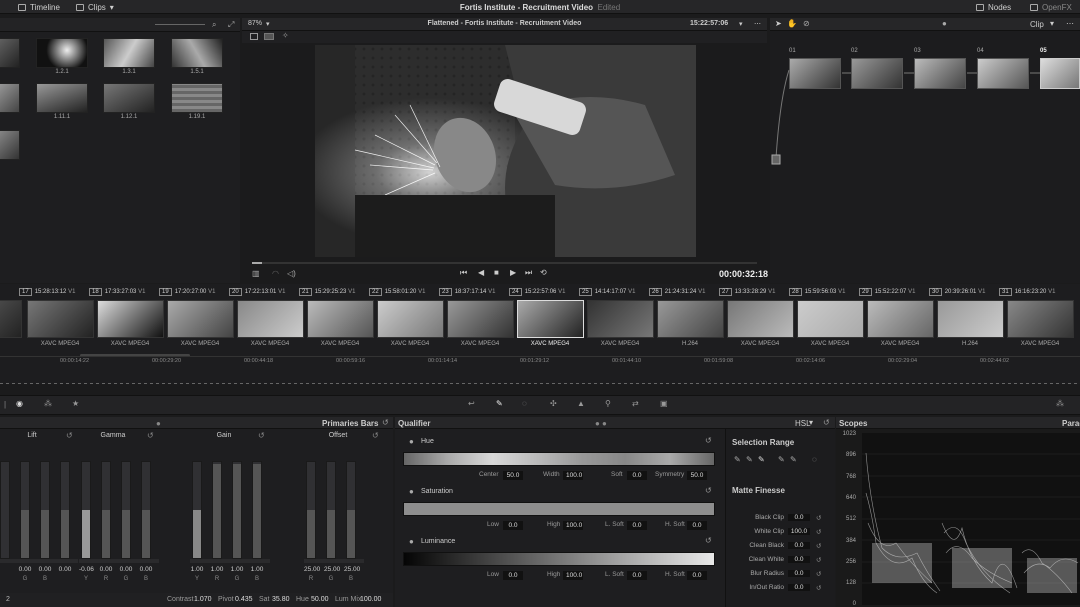  What do you see at coordinates (350, 423) in the screenshot?
I see `primaries-mode-title: Primaries Bars` at bounding box center [350, 423].